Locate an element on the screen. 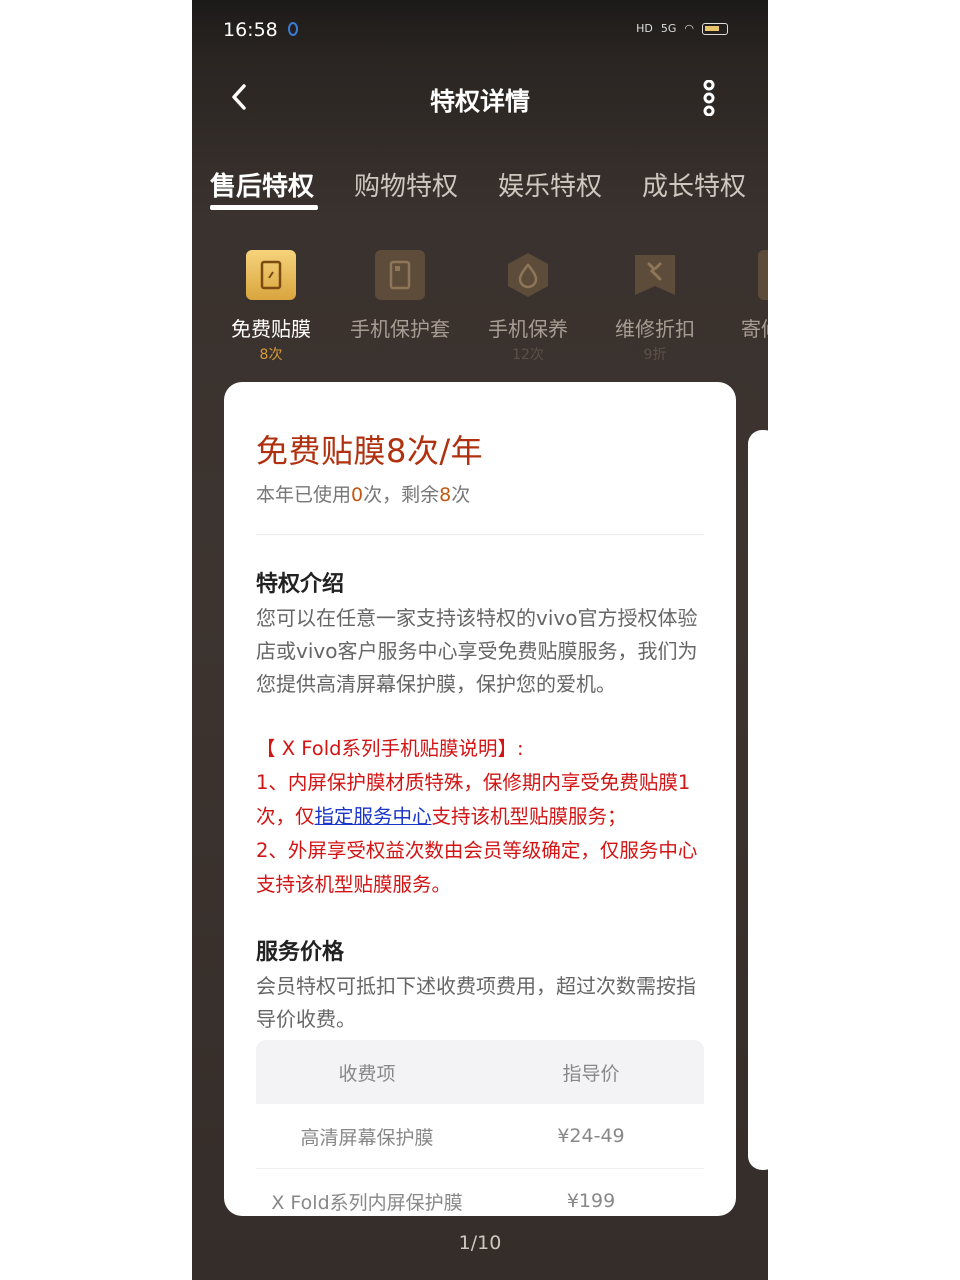 Image resolution: width=960 pixels, height=1280 pixels. divider is located at coordinates (480, 534).